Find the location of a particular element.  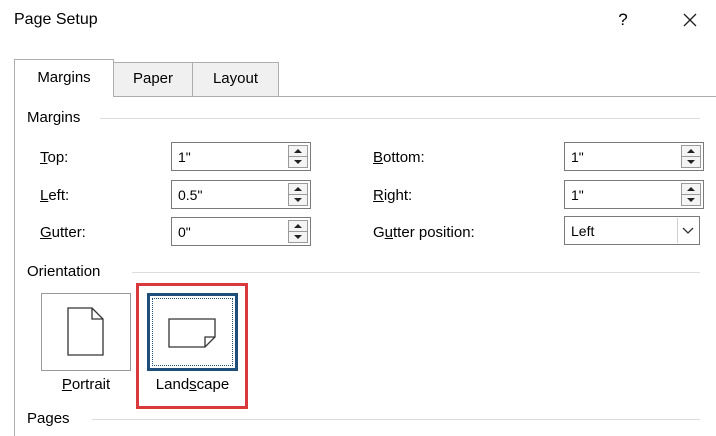

portrait-page-icon is located at coordinates (85, 331).